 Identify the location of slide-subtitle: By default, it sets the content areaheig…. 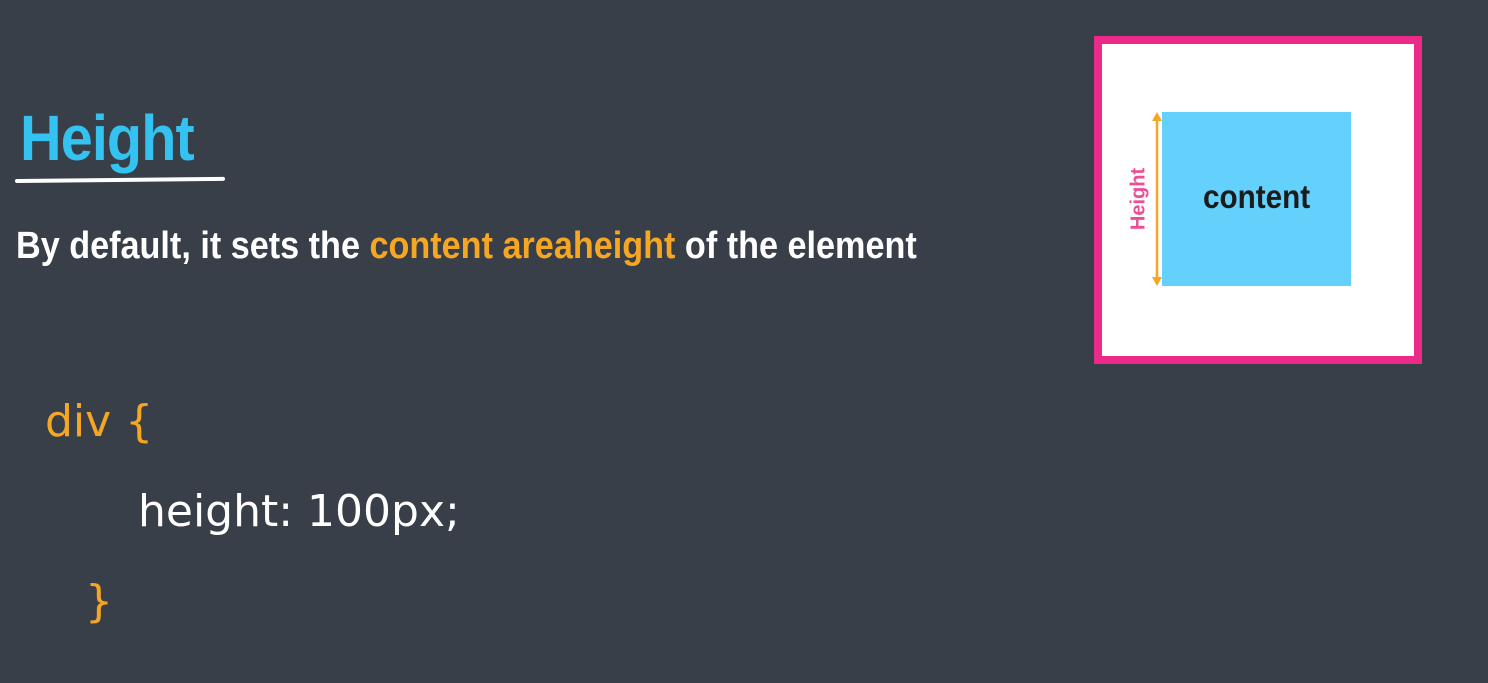
(466, 246).